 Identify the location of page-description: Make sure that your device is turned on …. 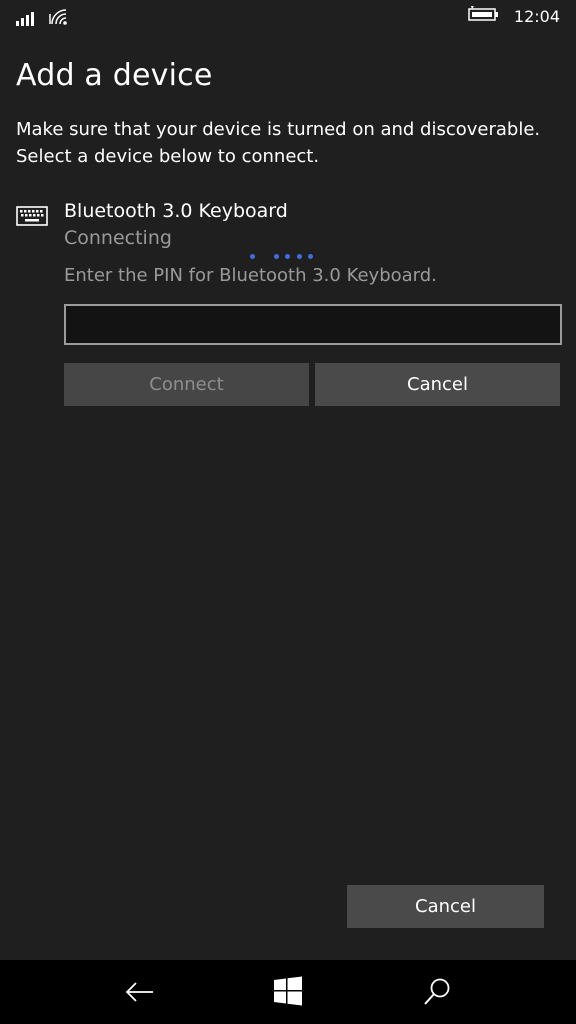
(286, 143).